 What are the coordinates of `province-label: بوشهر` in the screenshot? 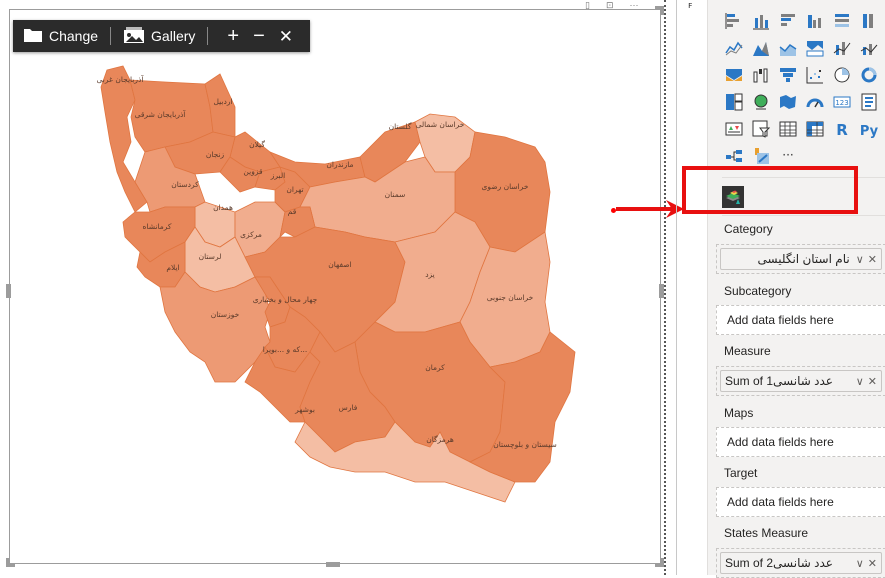 It's located at (304, 409).